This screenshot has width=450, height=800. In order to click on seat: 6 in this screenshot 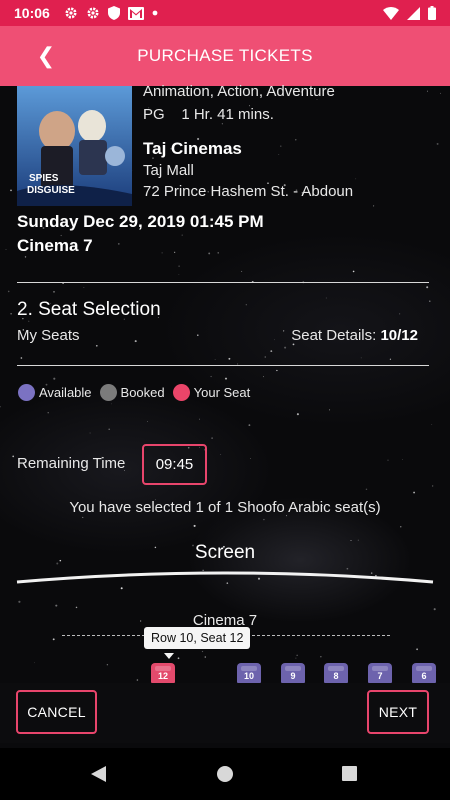, I will do `click(424, 673)`.